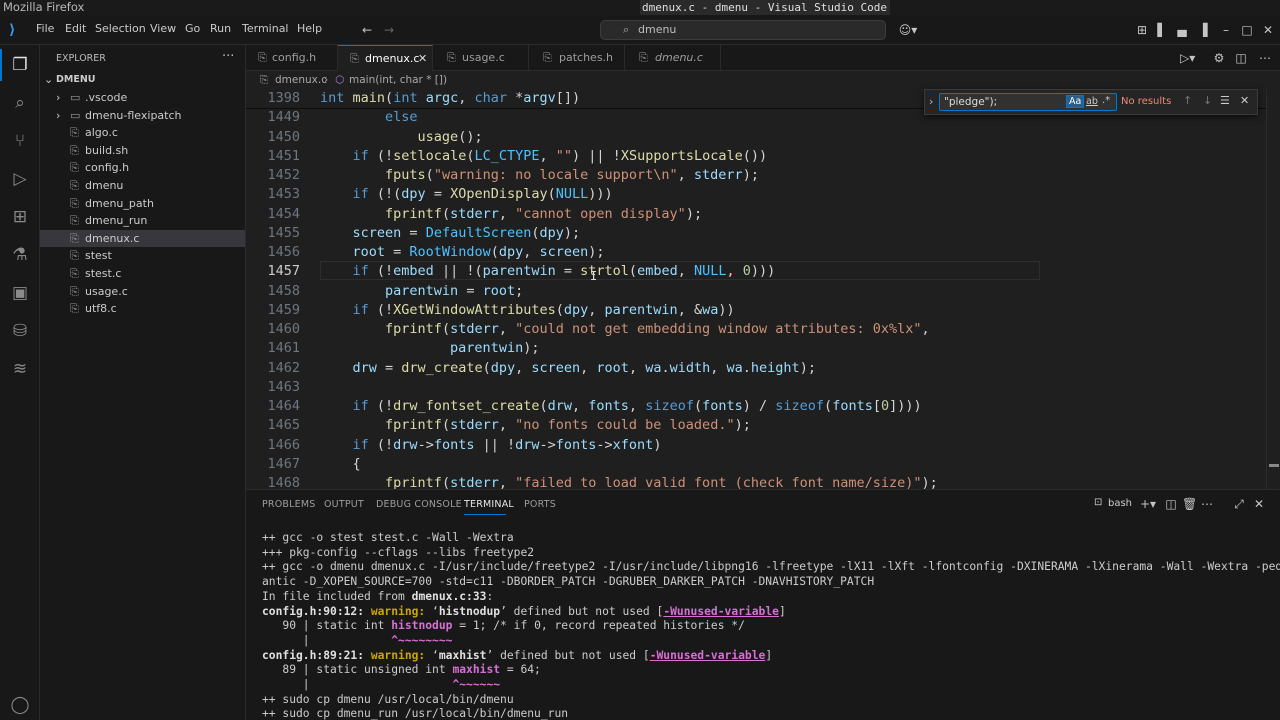 The width and height of the screenshot is (1280, 720). Describe the element at coordinates (142, 220) in the screenshot. I see `tree-item: ⎘ dmenu_run` at that location.